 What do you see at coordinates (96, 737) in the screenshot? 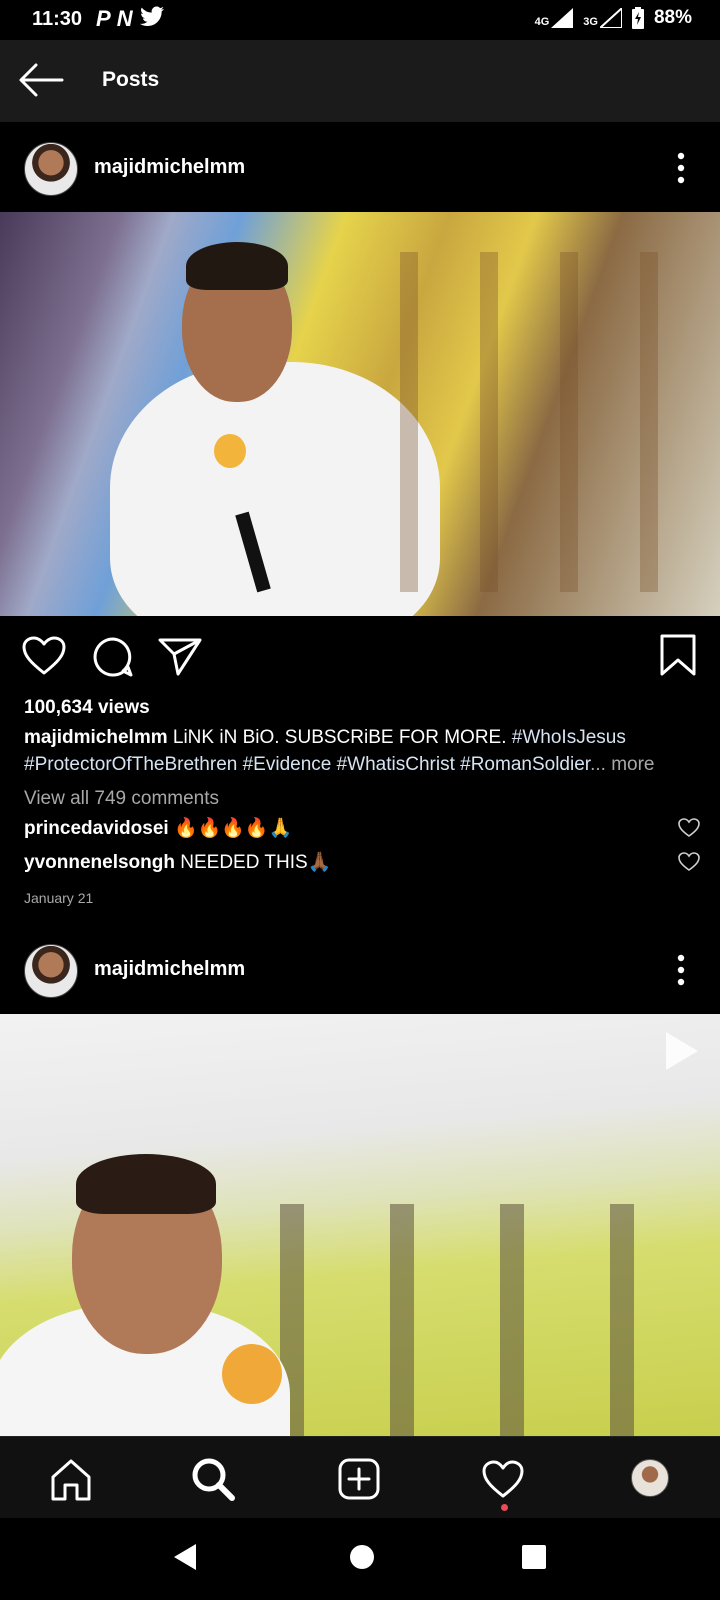
I see `caption-username: majidmichelmm` at bounding box center [96, 737].